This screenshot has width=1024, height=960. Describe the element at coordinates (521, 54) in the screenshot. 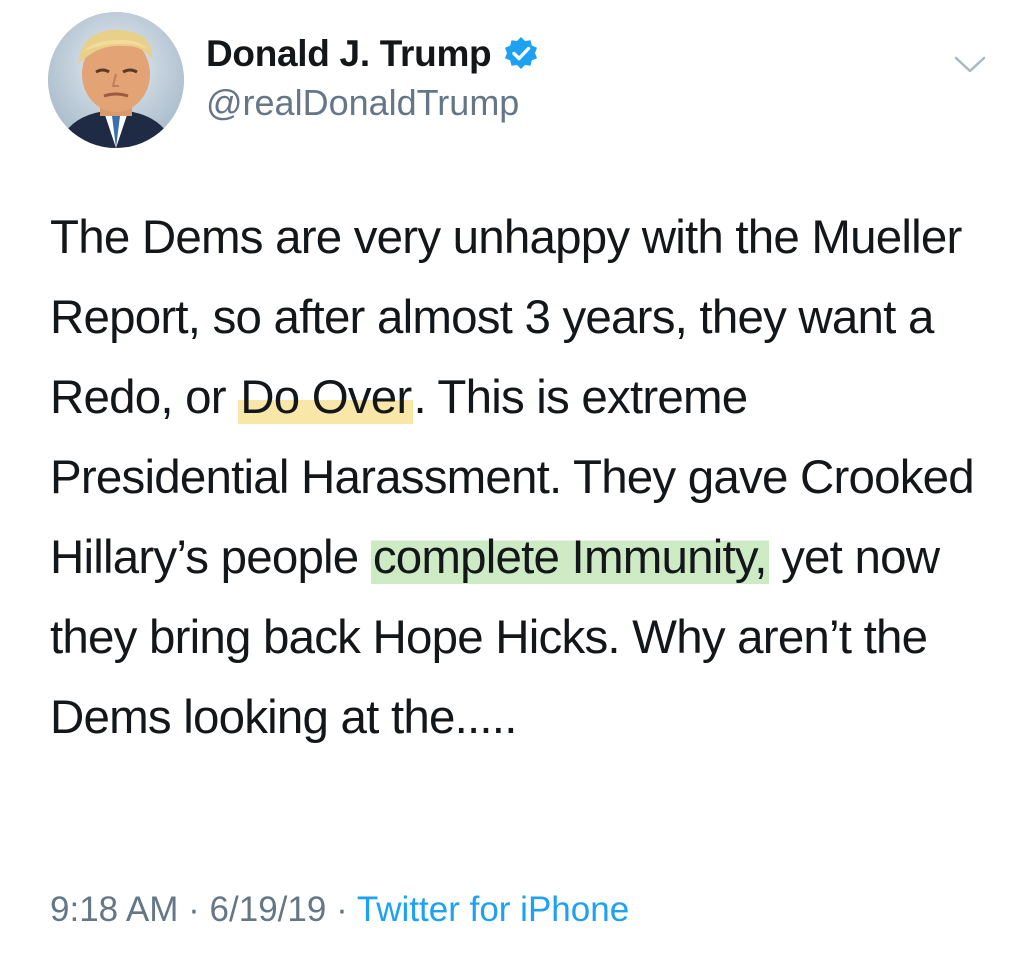

I see `verified-badge-icon` at that location.